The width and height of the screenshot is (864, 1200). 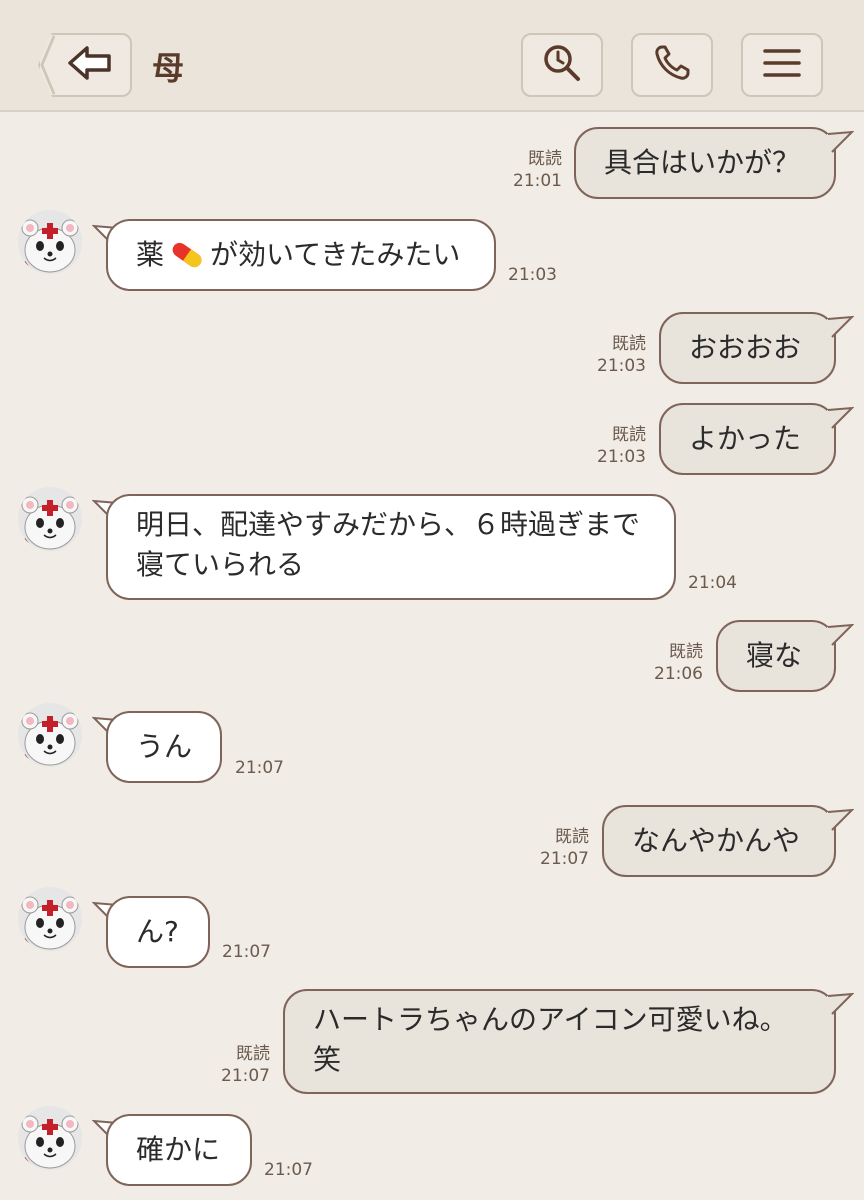 I want to click on back-button-frame, so click(x=48, y=65).